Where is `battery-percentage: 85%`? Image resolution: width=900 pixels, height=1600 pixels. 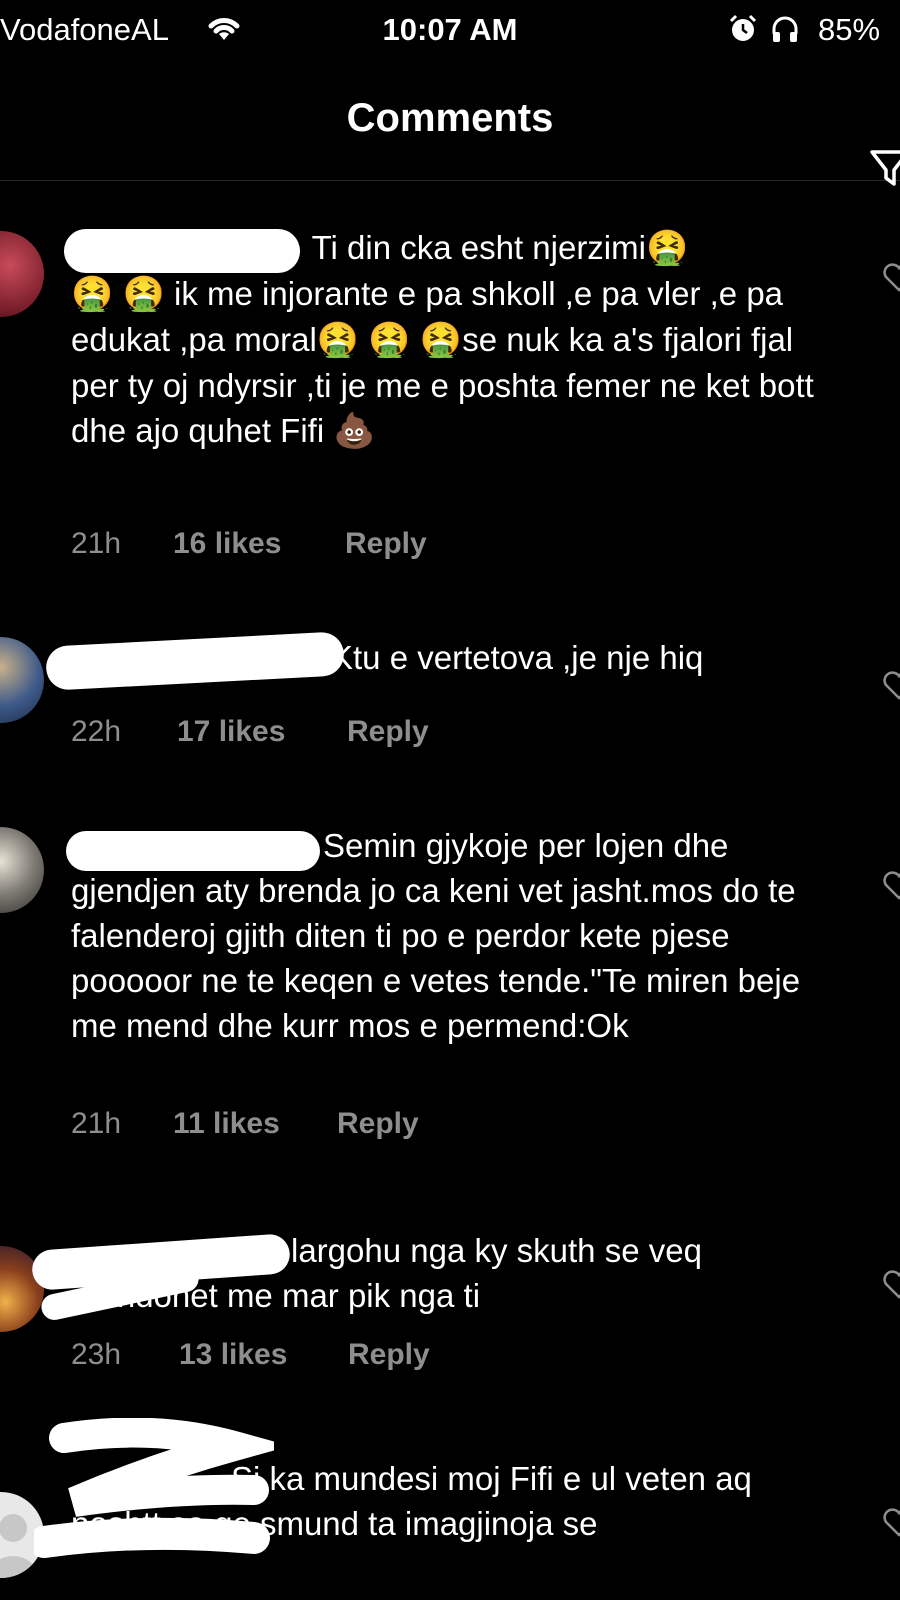 battery-percentage: 85% is located at coordinates (849, 29).